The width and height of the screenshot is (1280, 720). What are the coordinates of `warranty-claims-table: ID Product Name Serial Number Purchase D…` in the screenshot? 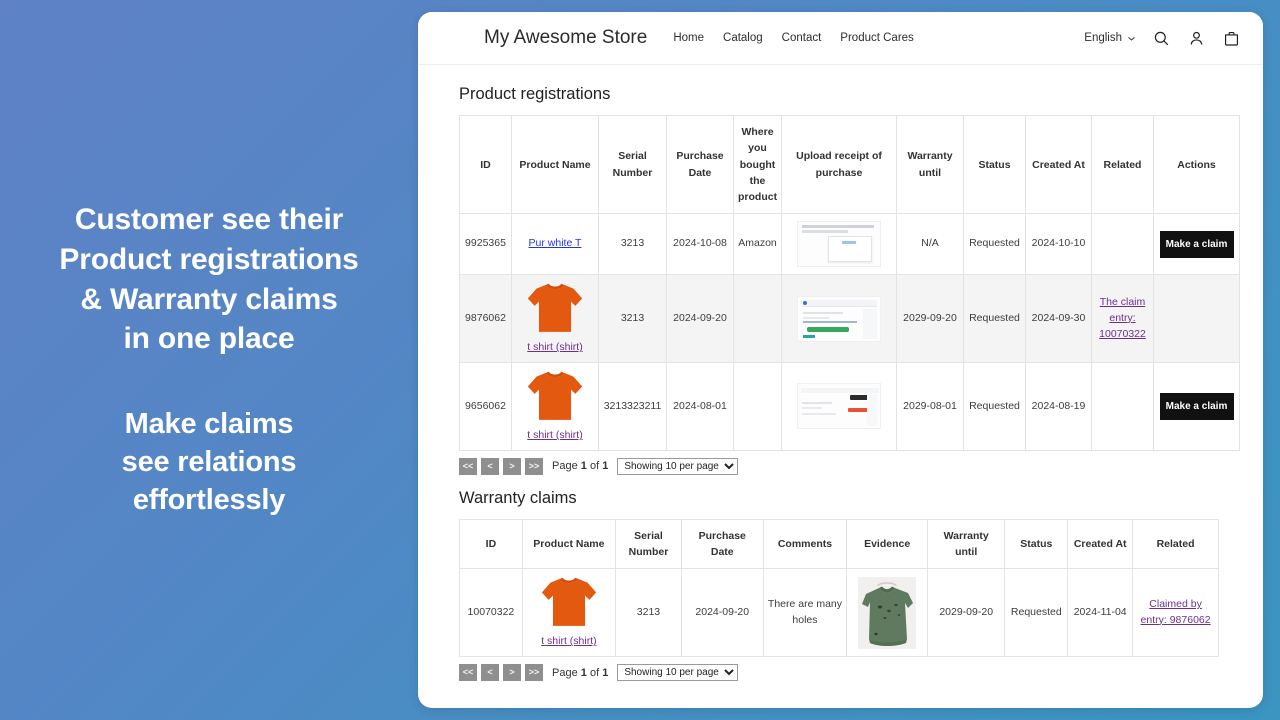 It's located at (839, 588).